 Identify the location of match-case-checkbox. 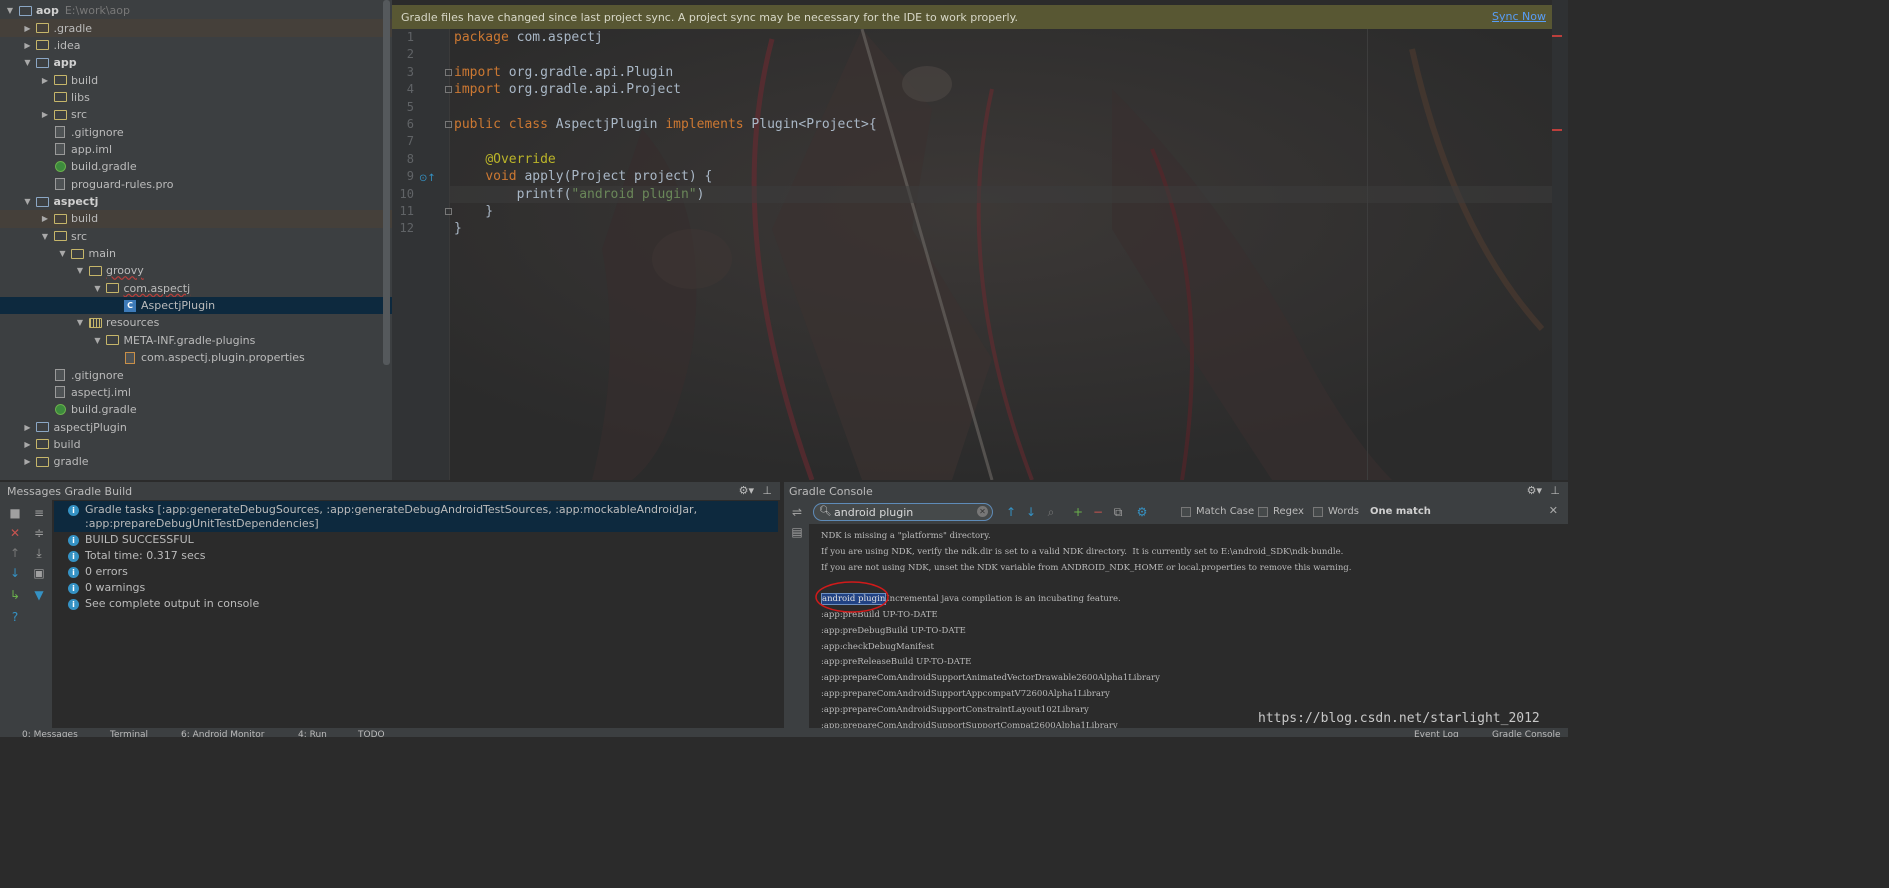
(1186, 511).